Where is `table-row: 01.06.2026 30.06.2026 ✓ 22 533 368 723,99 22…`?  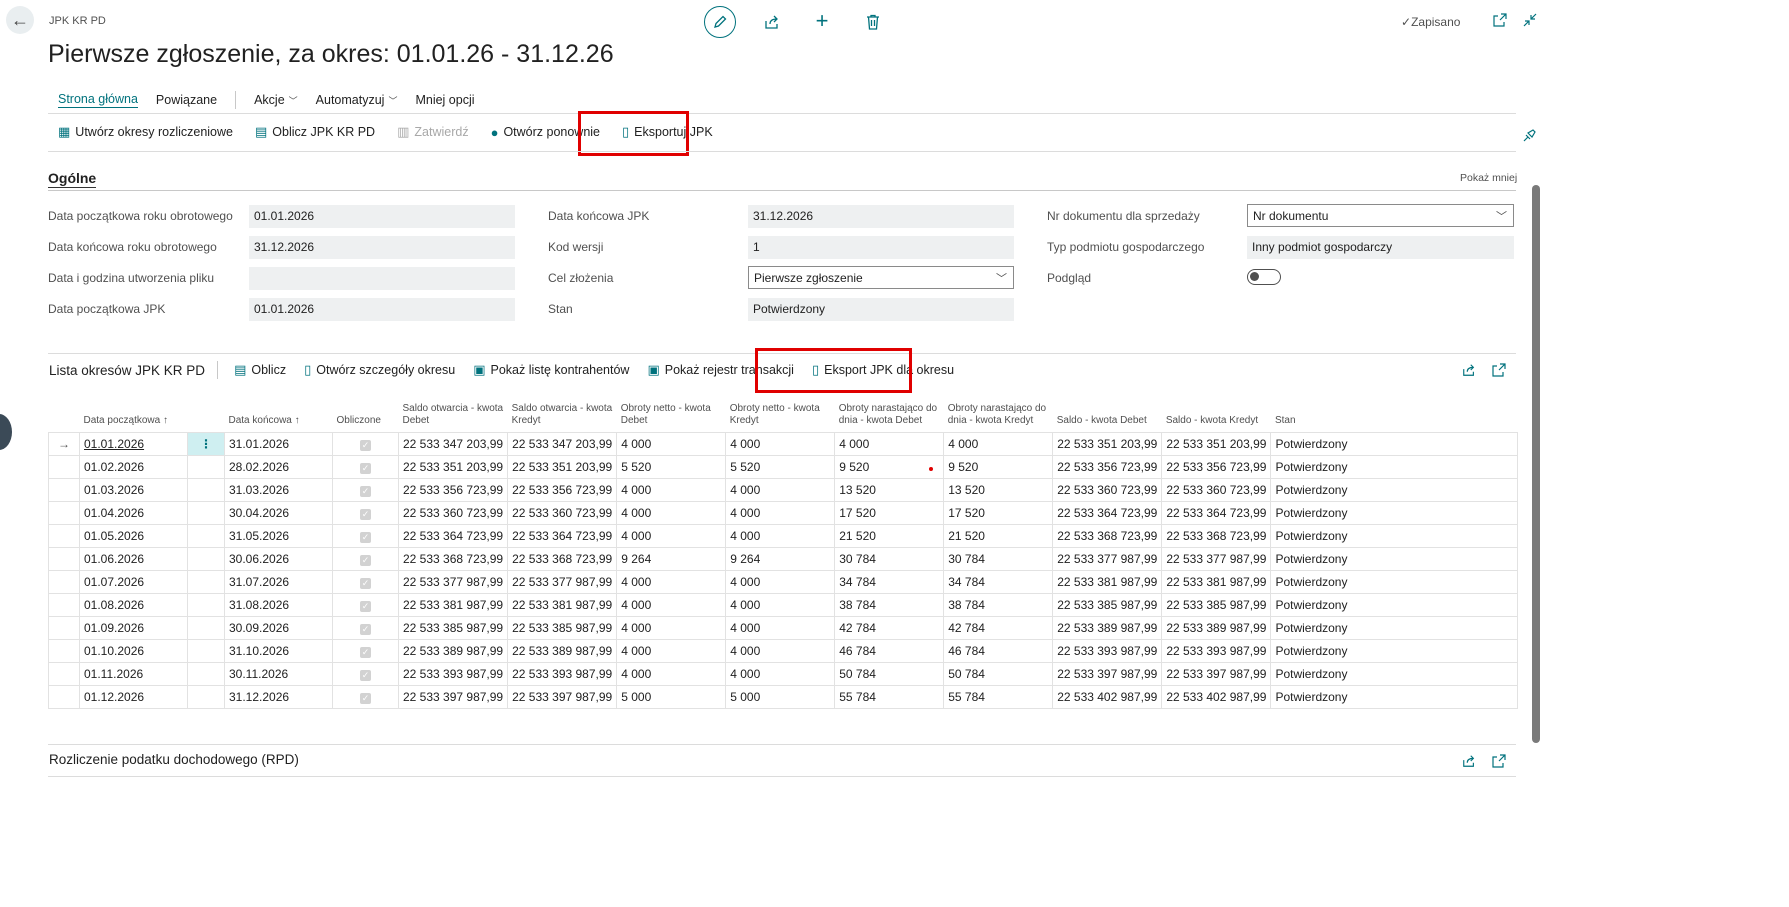
table-row: 01.06.2026 30.06.2026 ✓ 22 533 368 723,99 22… is located at coordinates (783, 558).